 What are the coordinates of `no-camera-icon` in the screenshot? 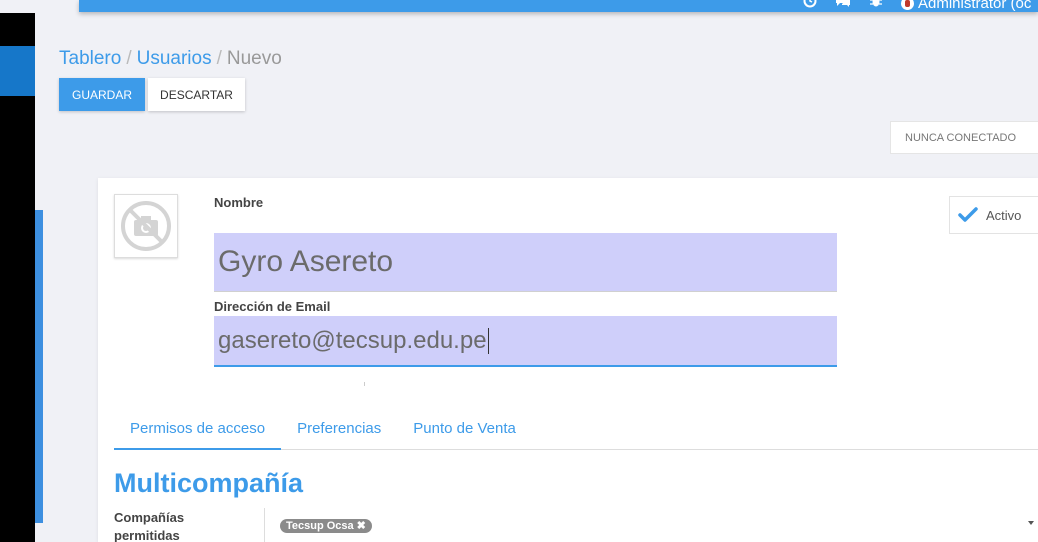 It's located at (146, 226).